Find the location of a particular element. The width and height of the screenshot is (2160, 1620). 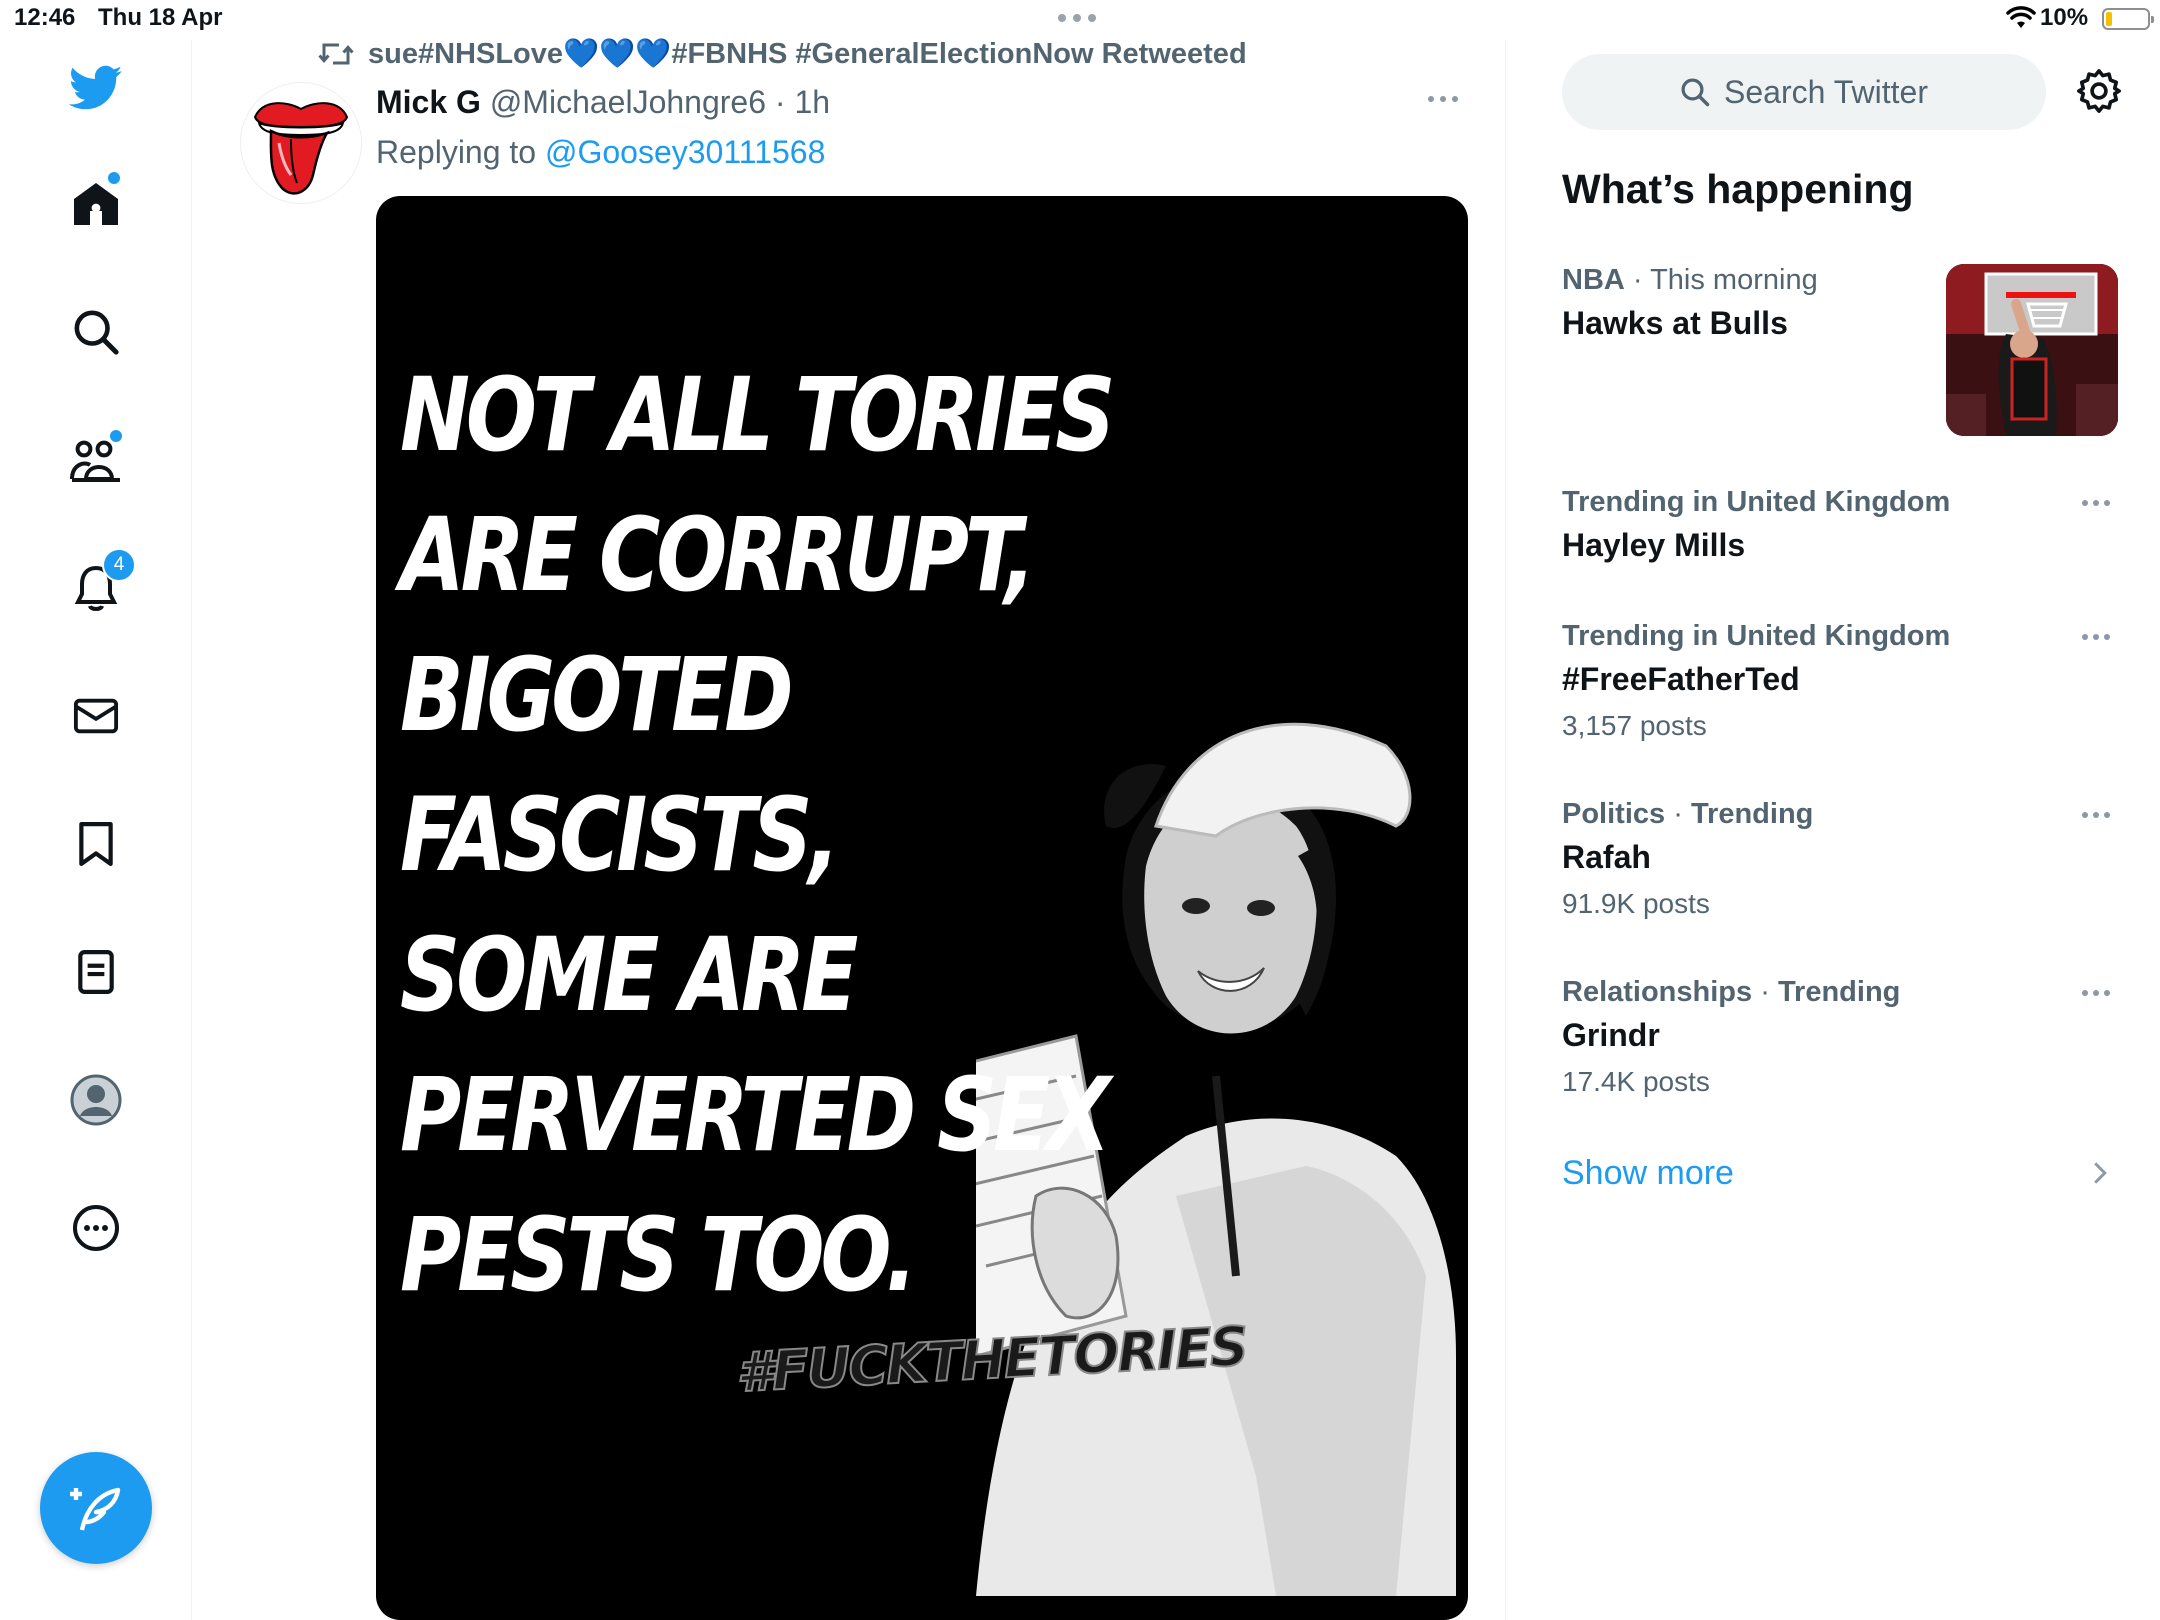

profile-avatar-icon is located at coordinates (96, 1100).